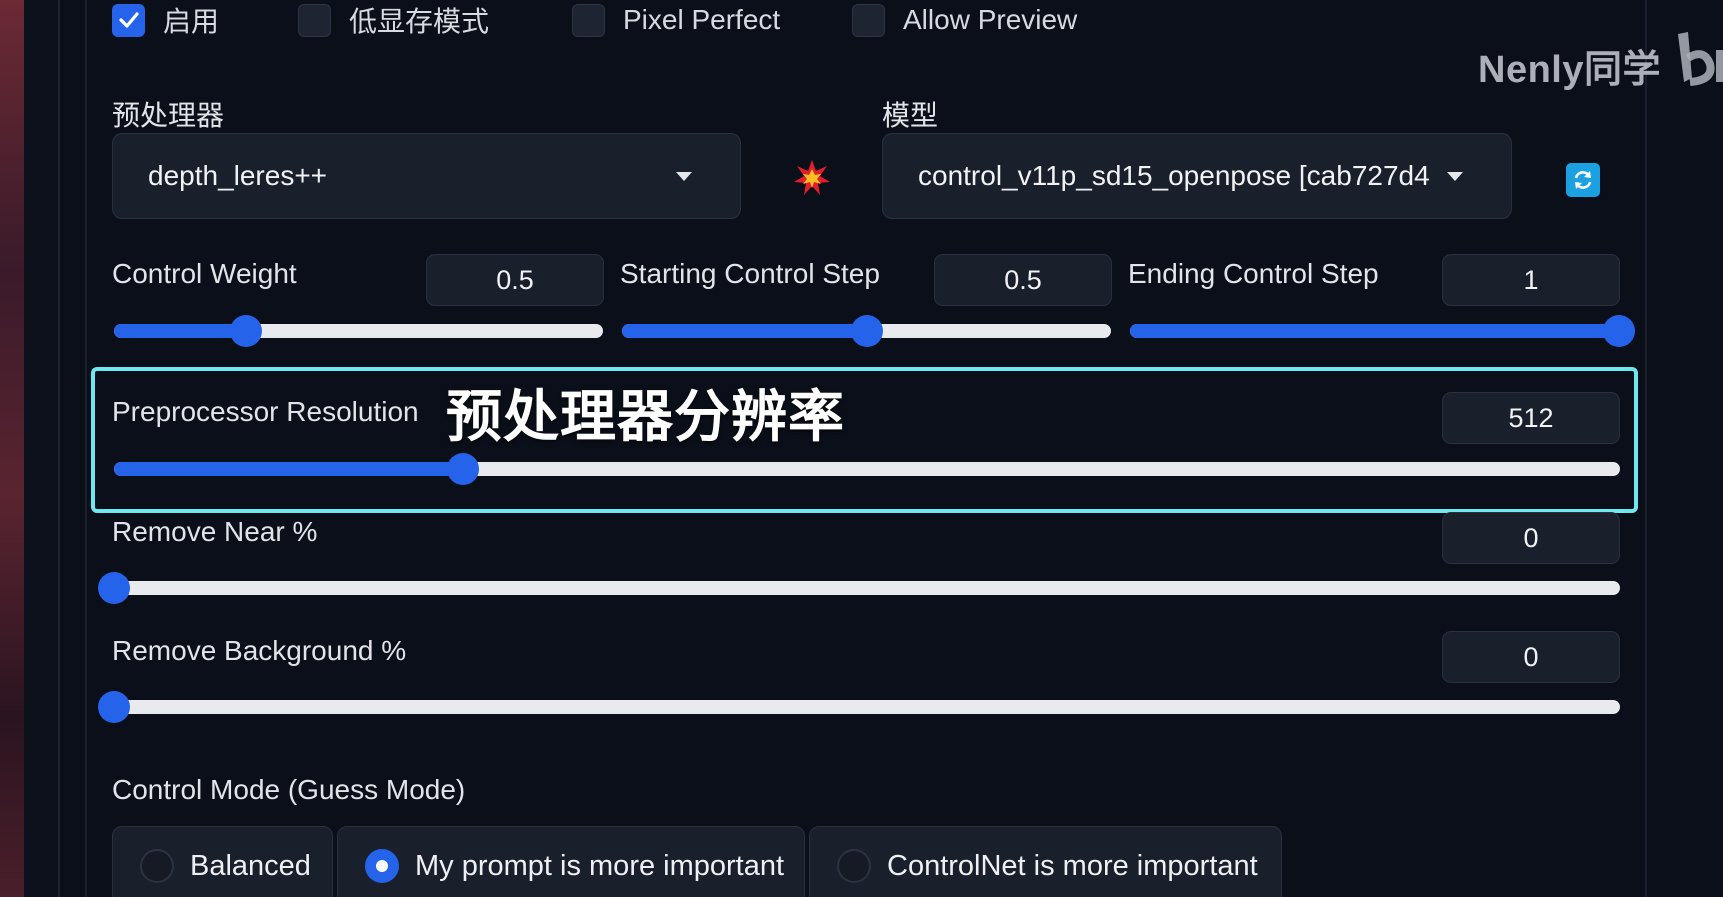 This screenshot has width=1723, height=897. I want to click on starting-step-label: Starting Control Step, so click(750, 273).